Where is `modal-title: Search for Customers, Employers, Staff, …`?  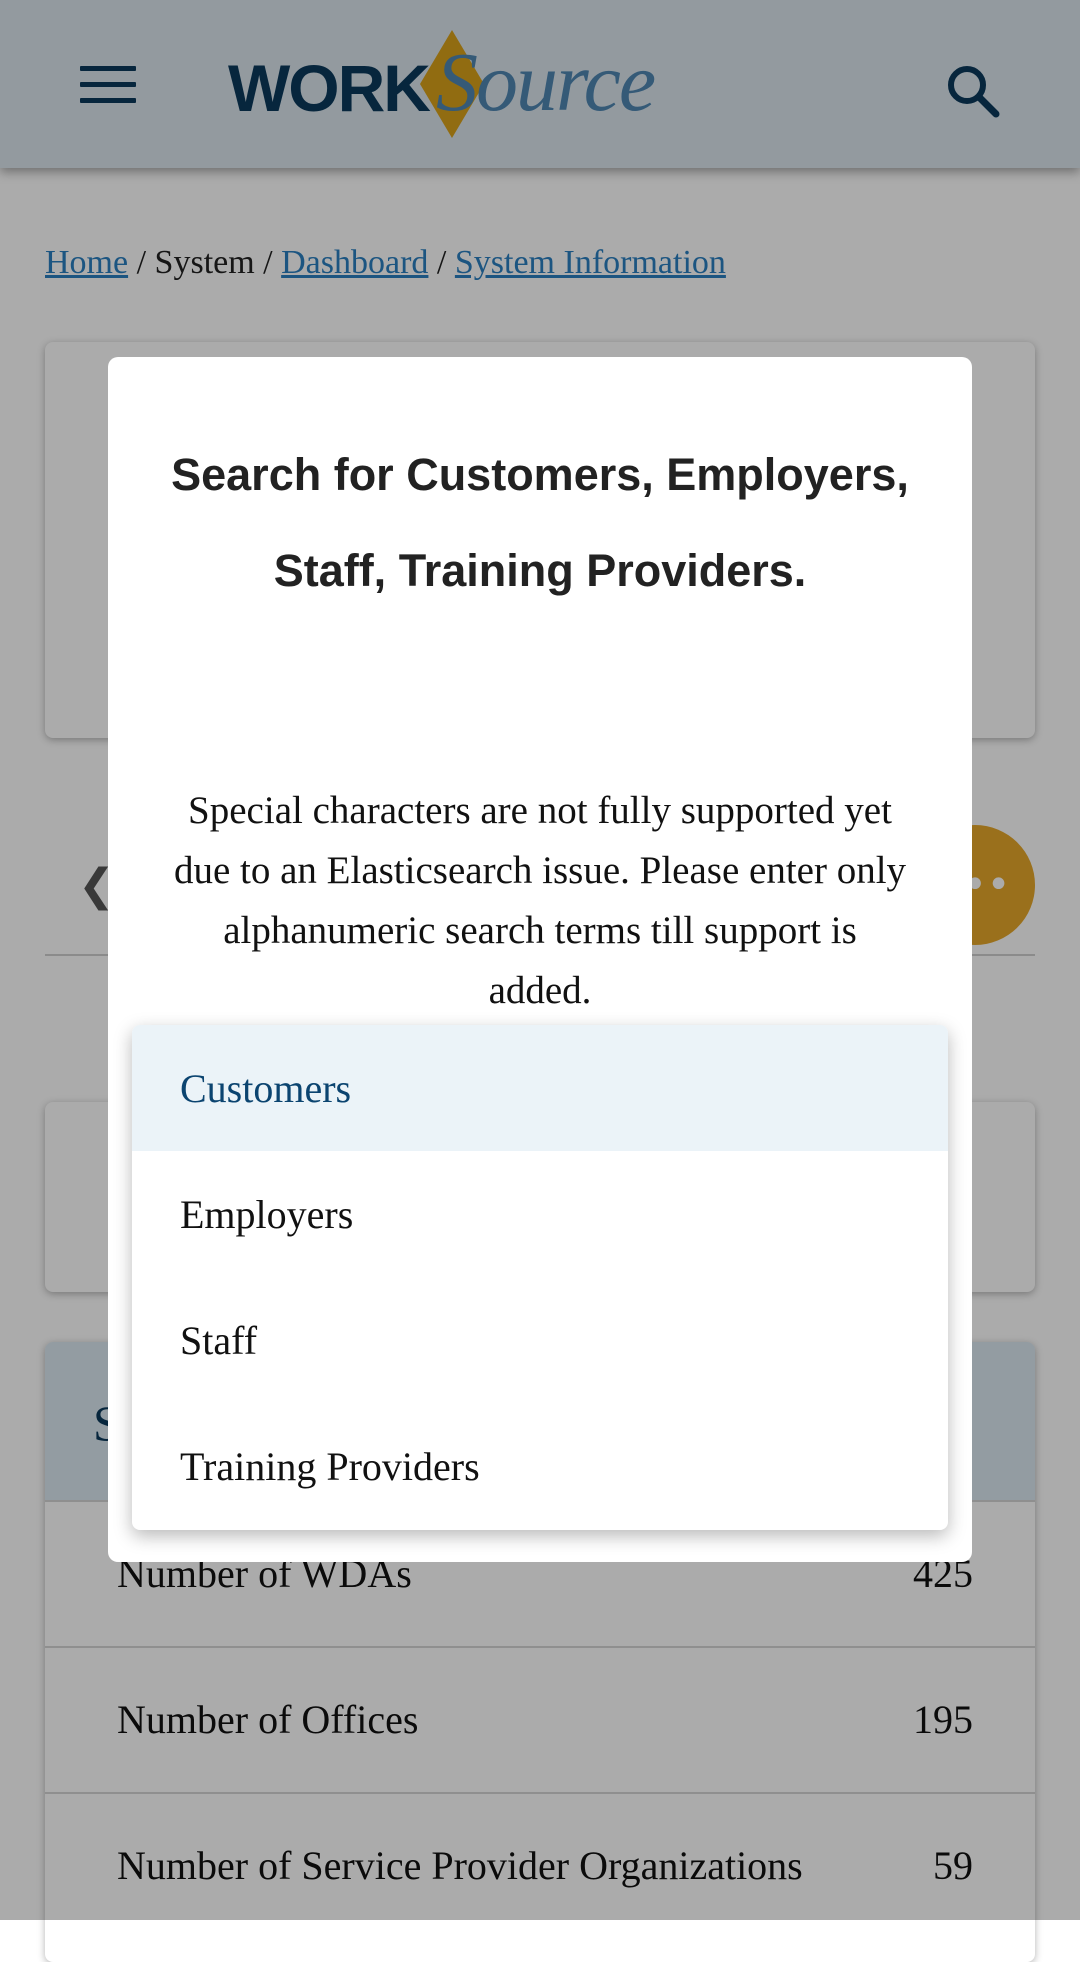 modal-title: Search for Customers, Employers, Staff, … is located at coordinates (540, 522).